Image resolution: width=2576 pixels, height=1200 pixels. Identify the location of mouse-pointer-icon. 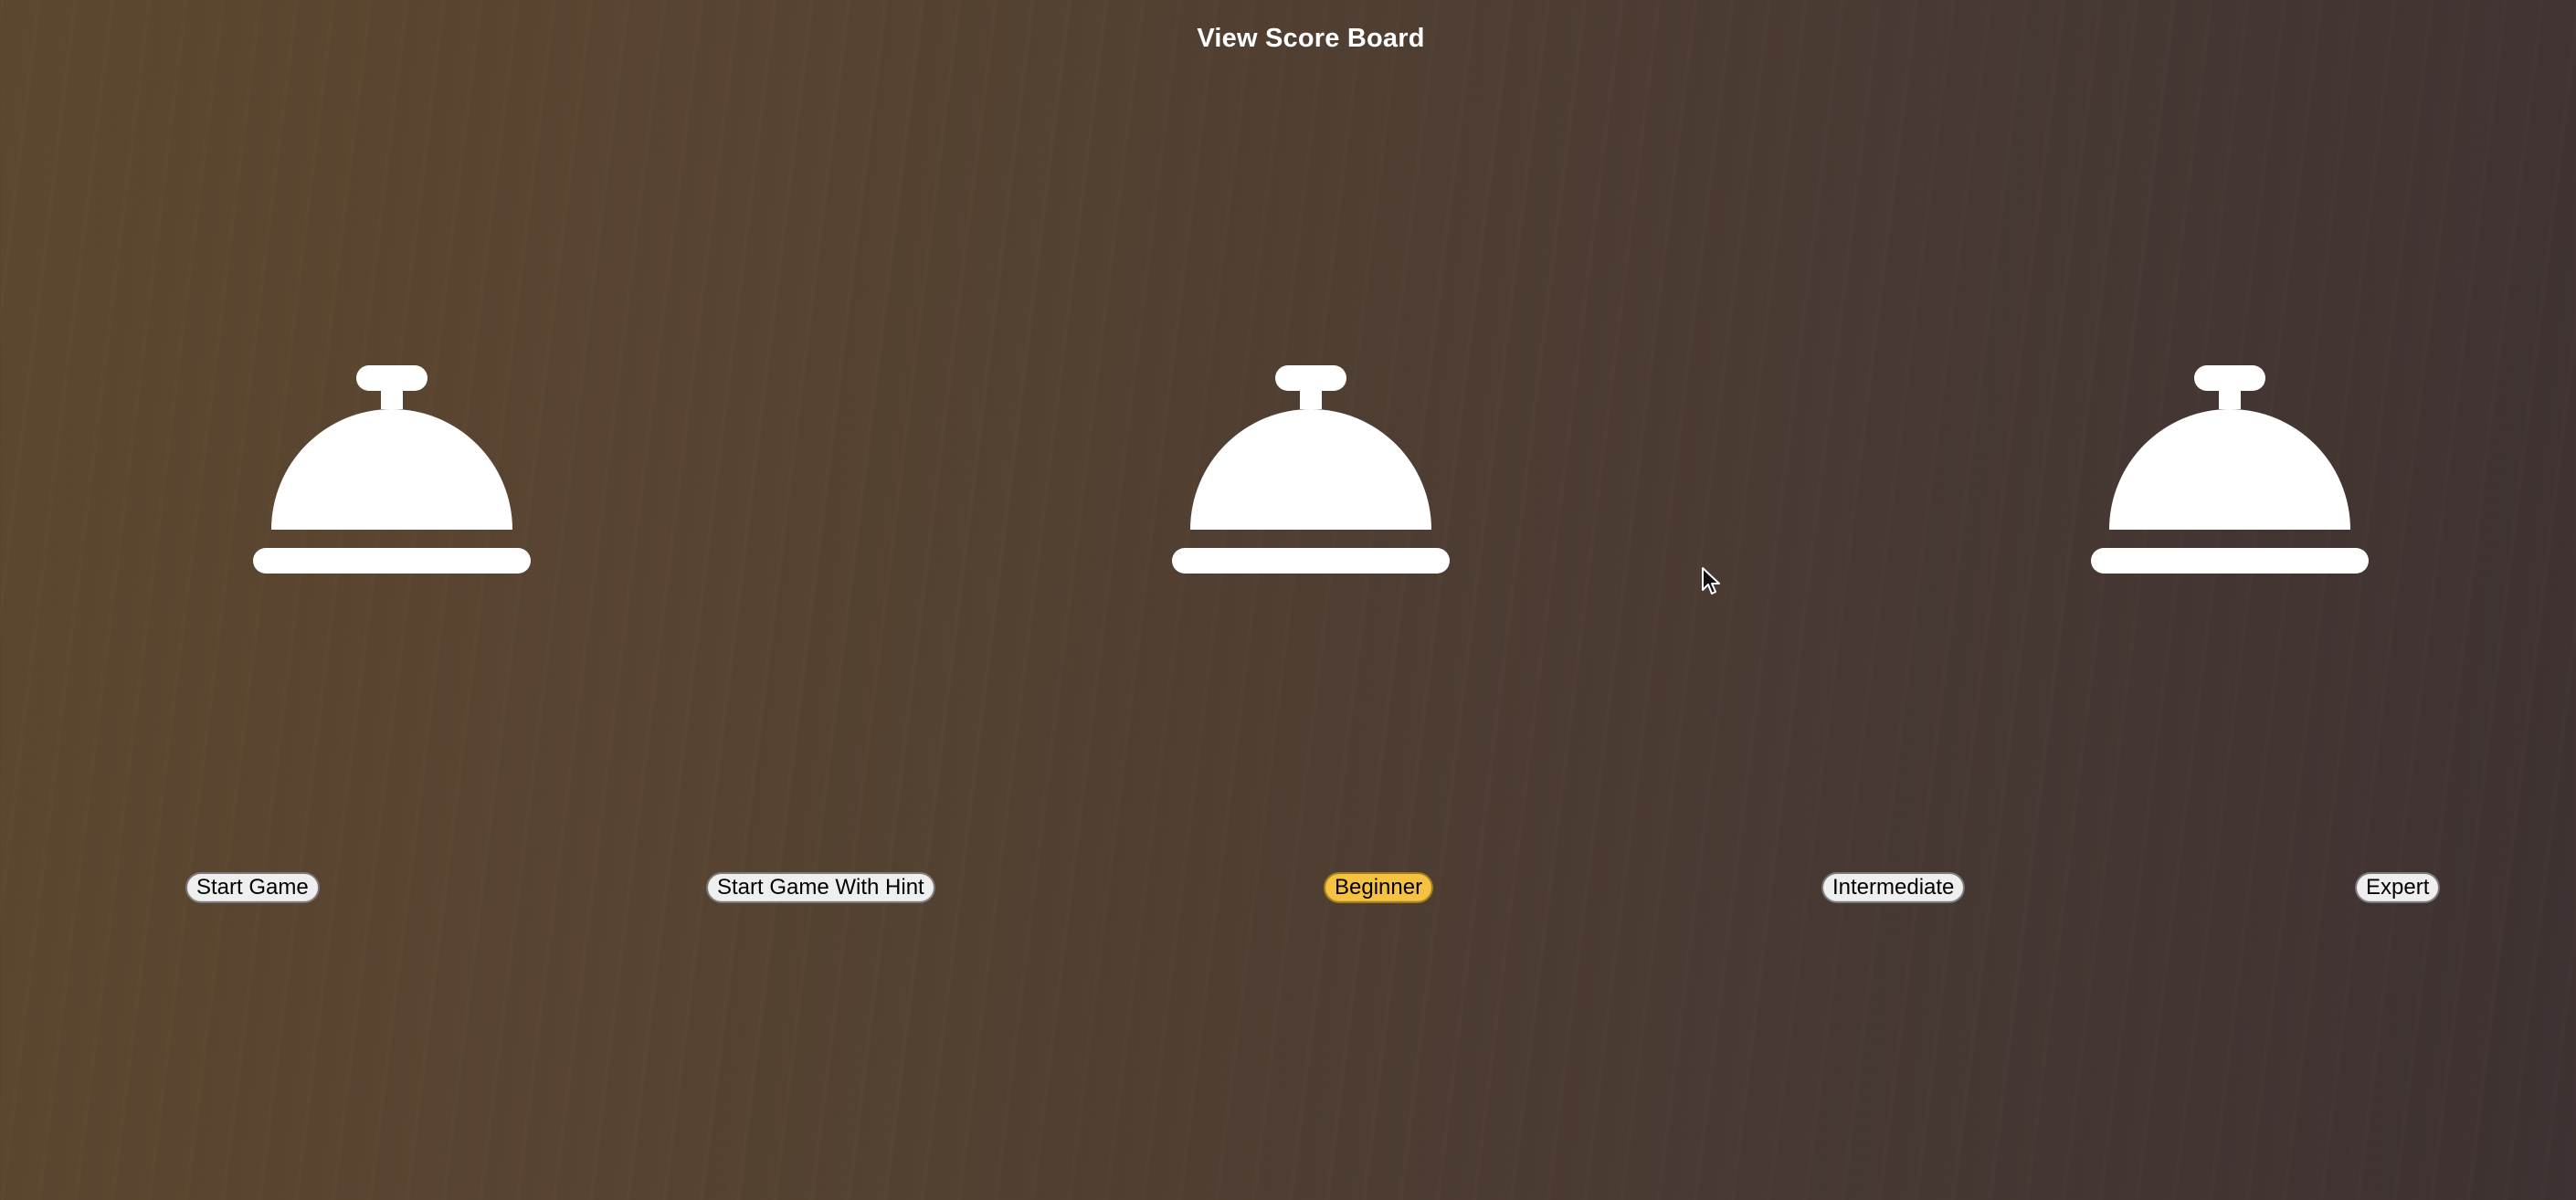
(1712, 581).